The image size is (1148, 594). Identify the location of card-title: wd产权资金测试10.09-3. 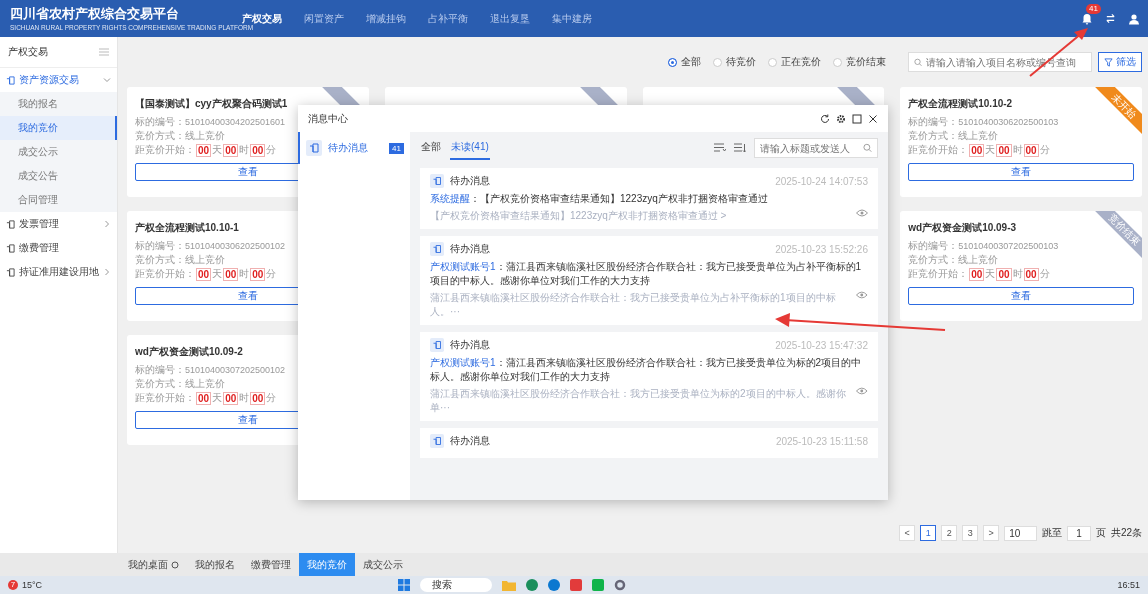
(962, 227).